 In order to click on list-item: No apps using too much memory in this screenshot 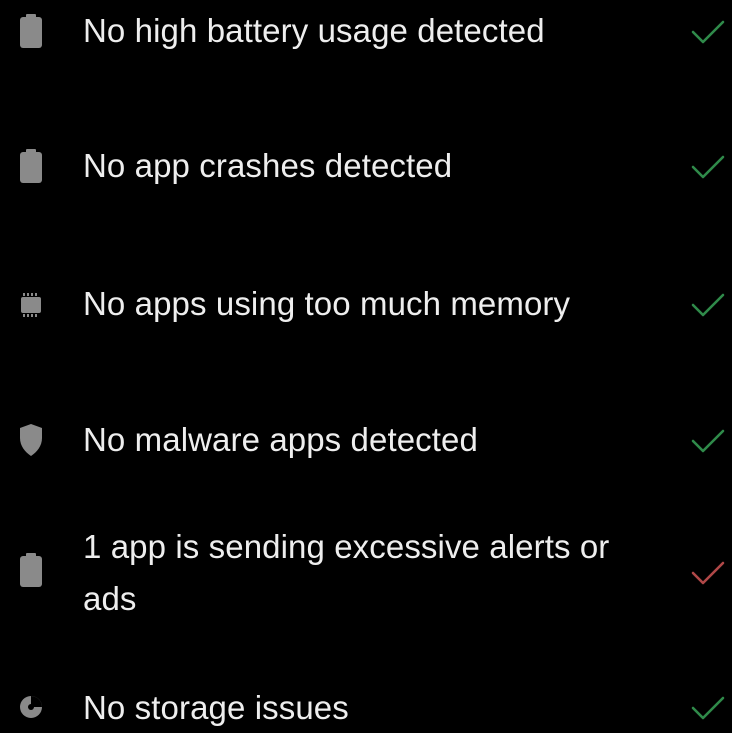, I will do `click(366, 305)`.